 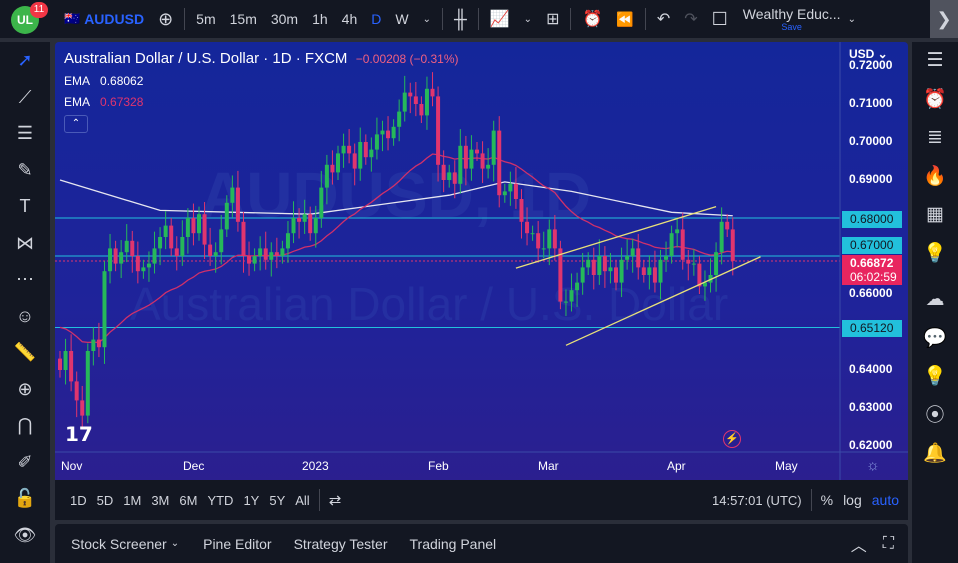 What do you see at coordinates (935, 300) in the screenshot?
I see `chat-cloud-icon: ☁` at bounding box center [935, 300].